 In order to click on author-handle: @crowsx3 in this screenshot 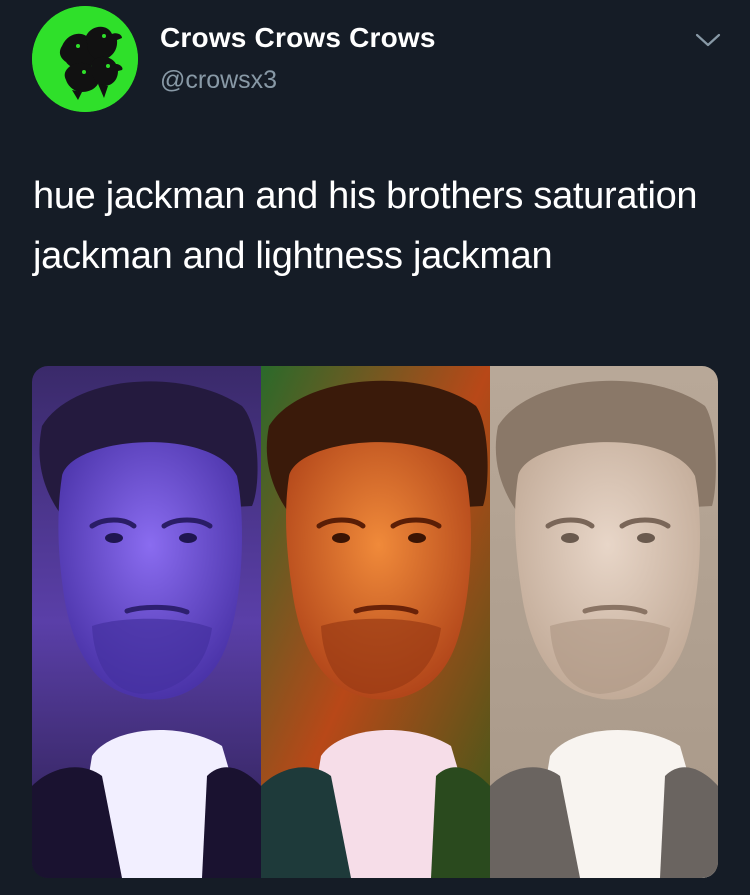, I will do `click(218, 80)`.